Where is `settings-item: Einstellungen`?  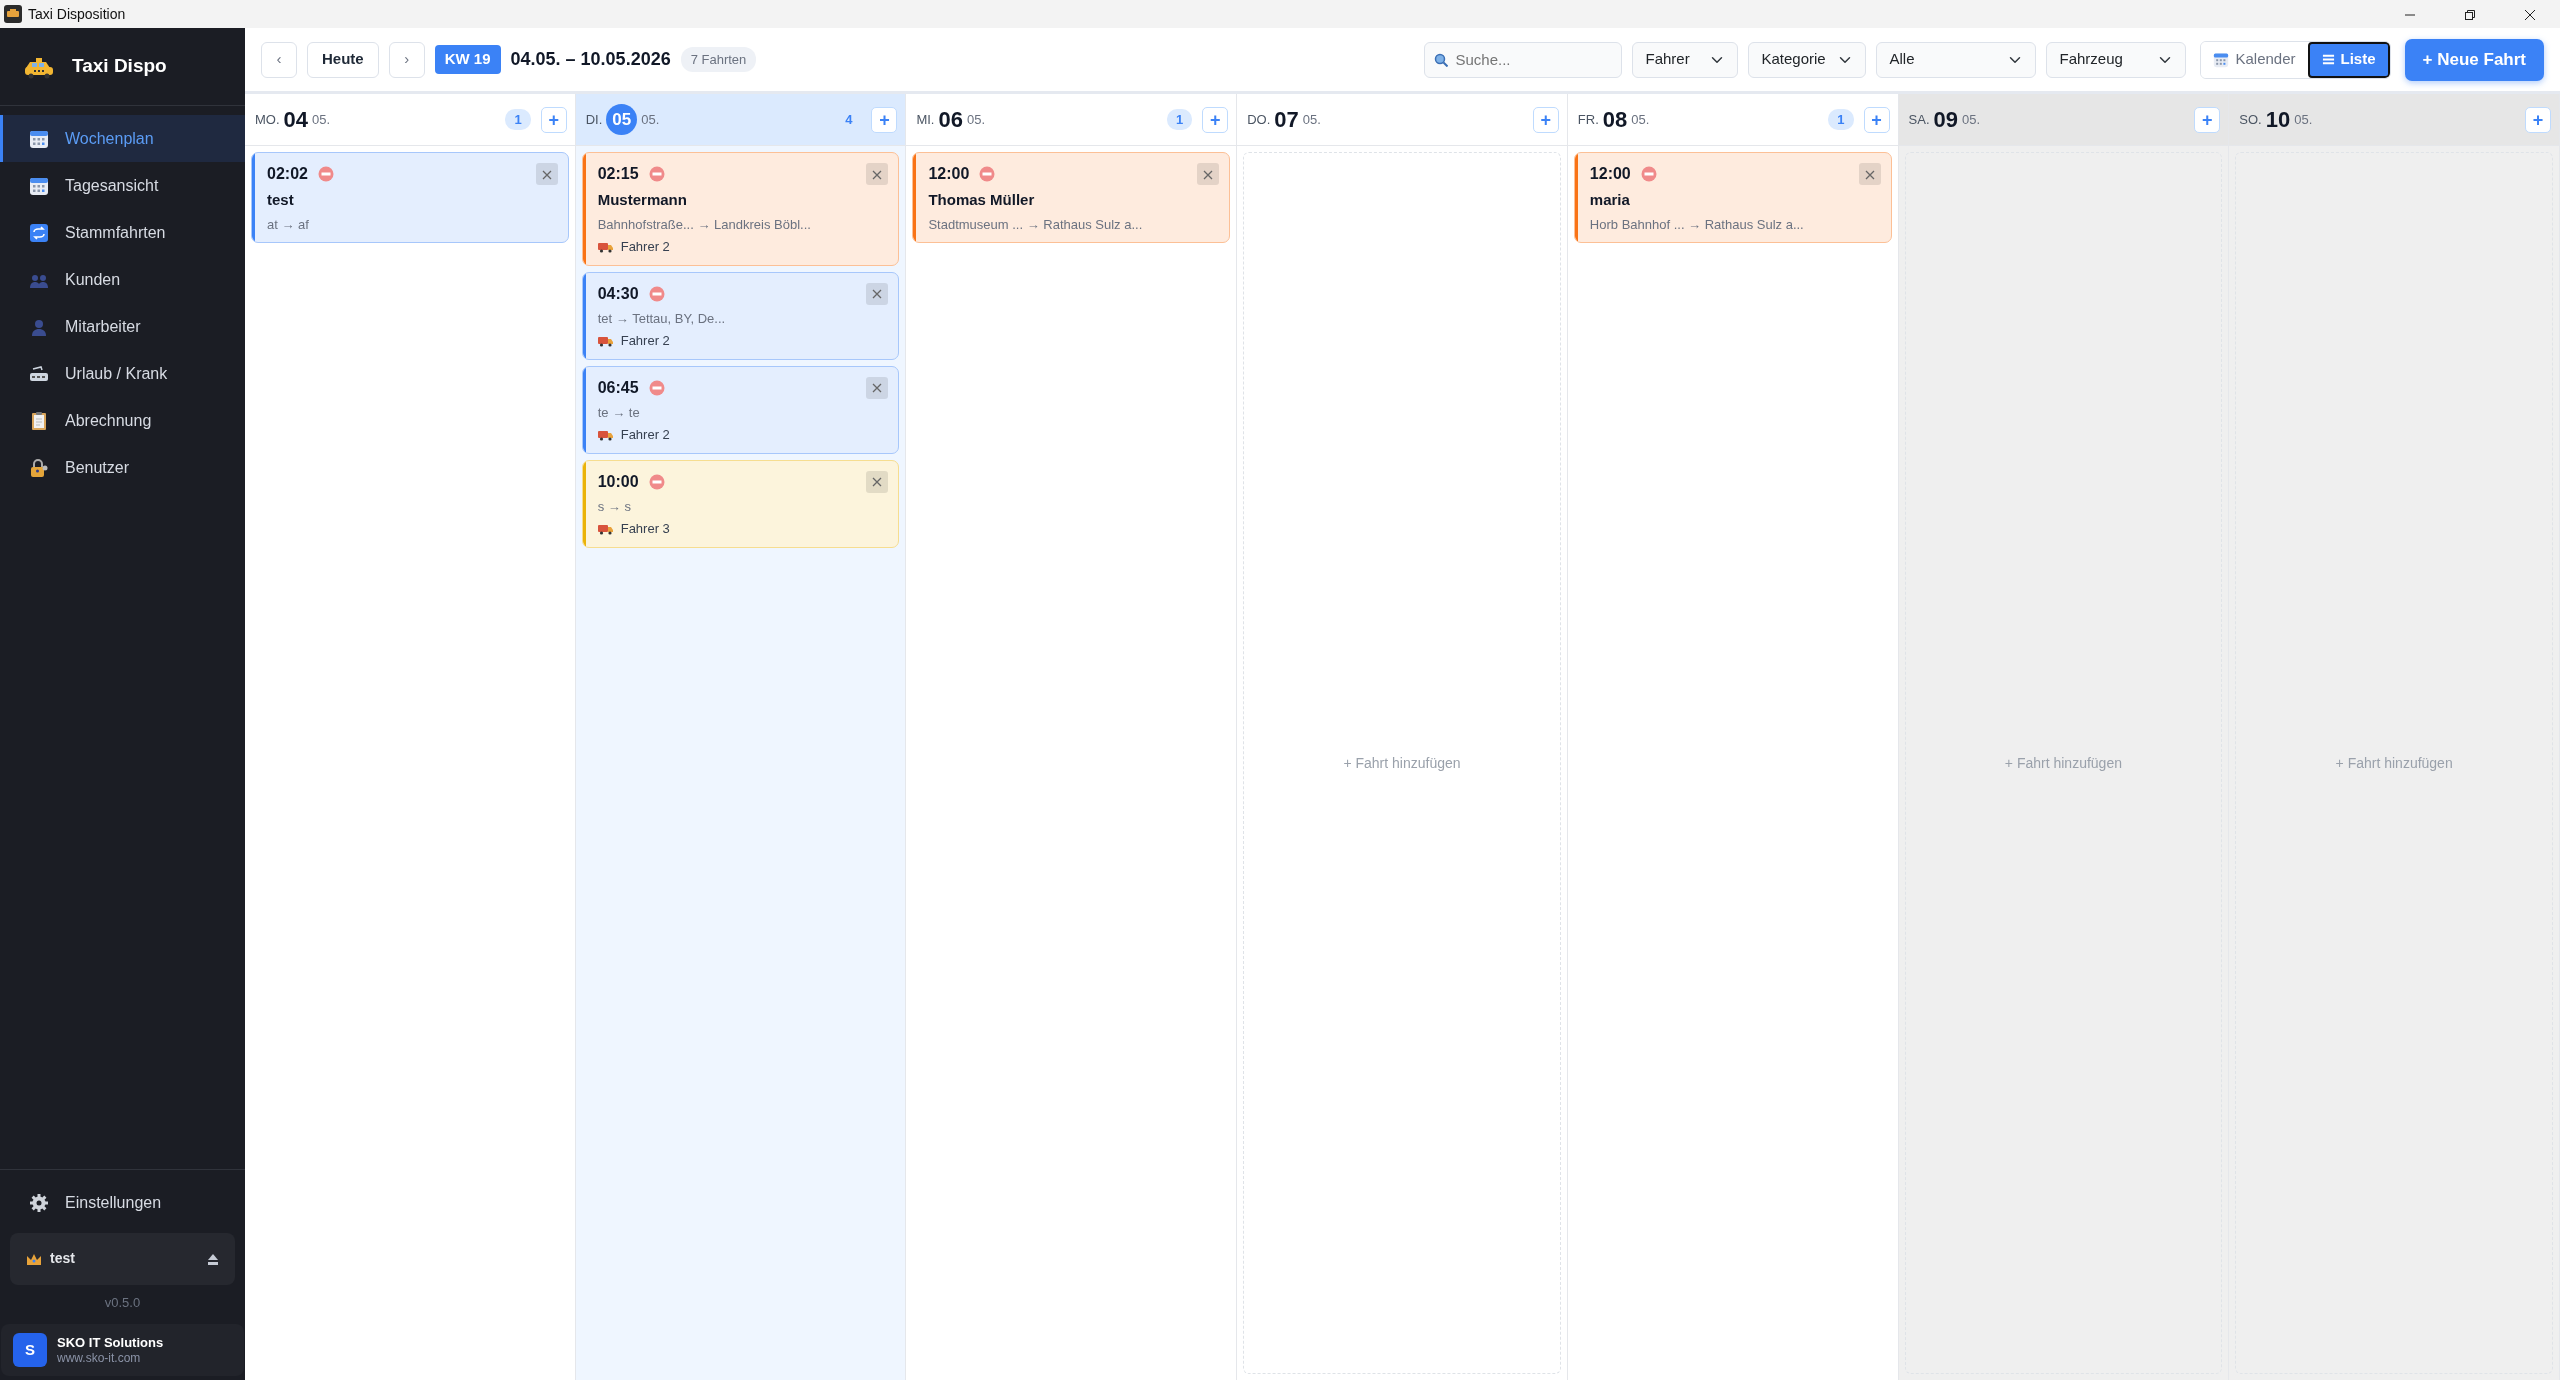 settings-item: Einstellungen is located at coordinates (122, 1203).